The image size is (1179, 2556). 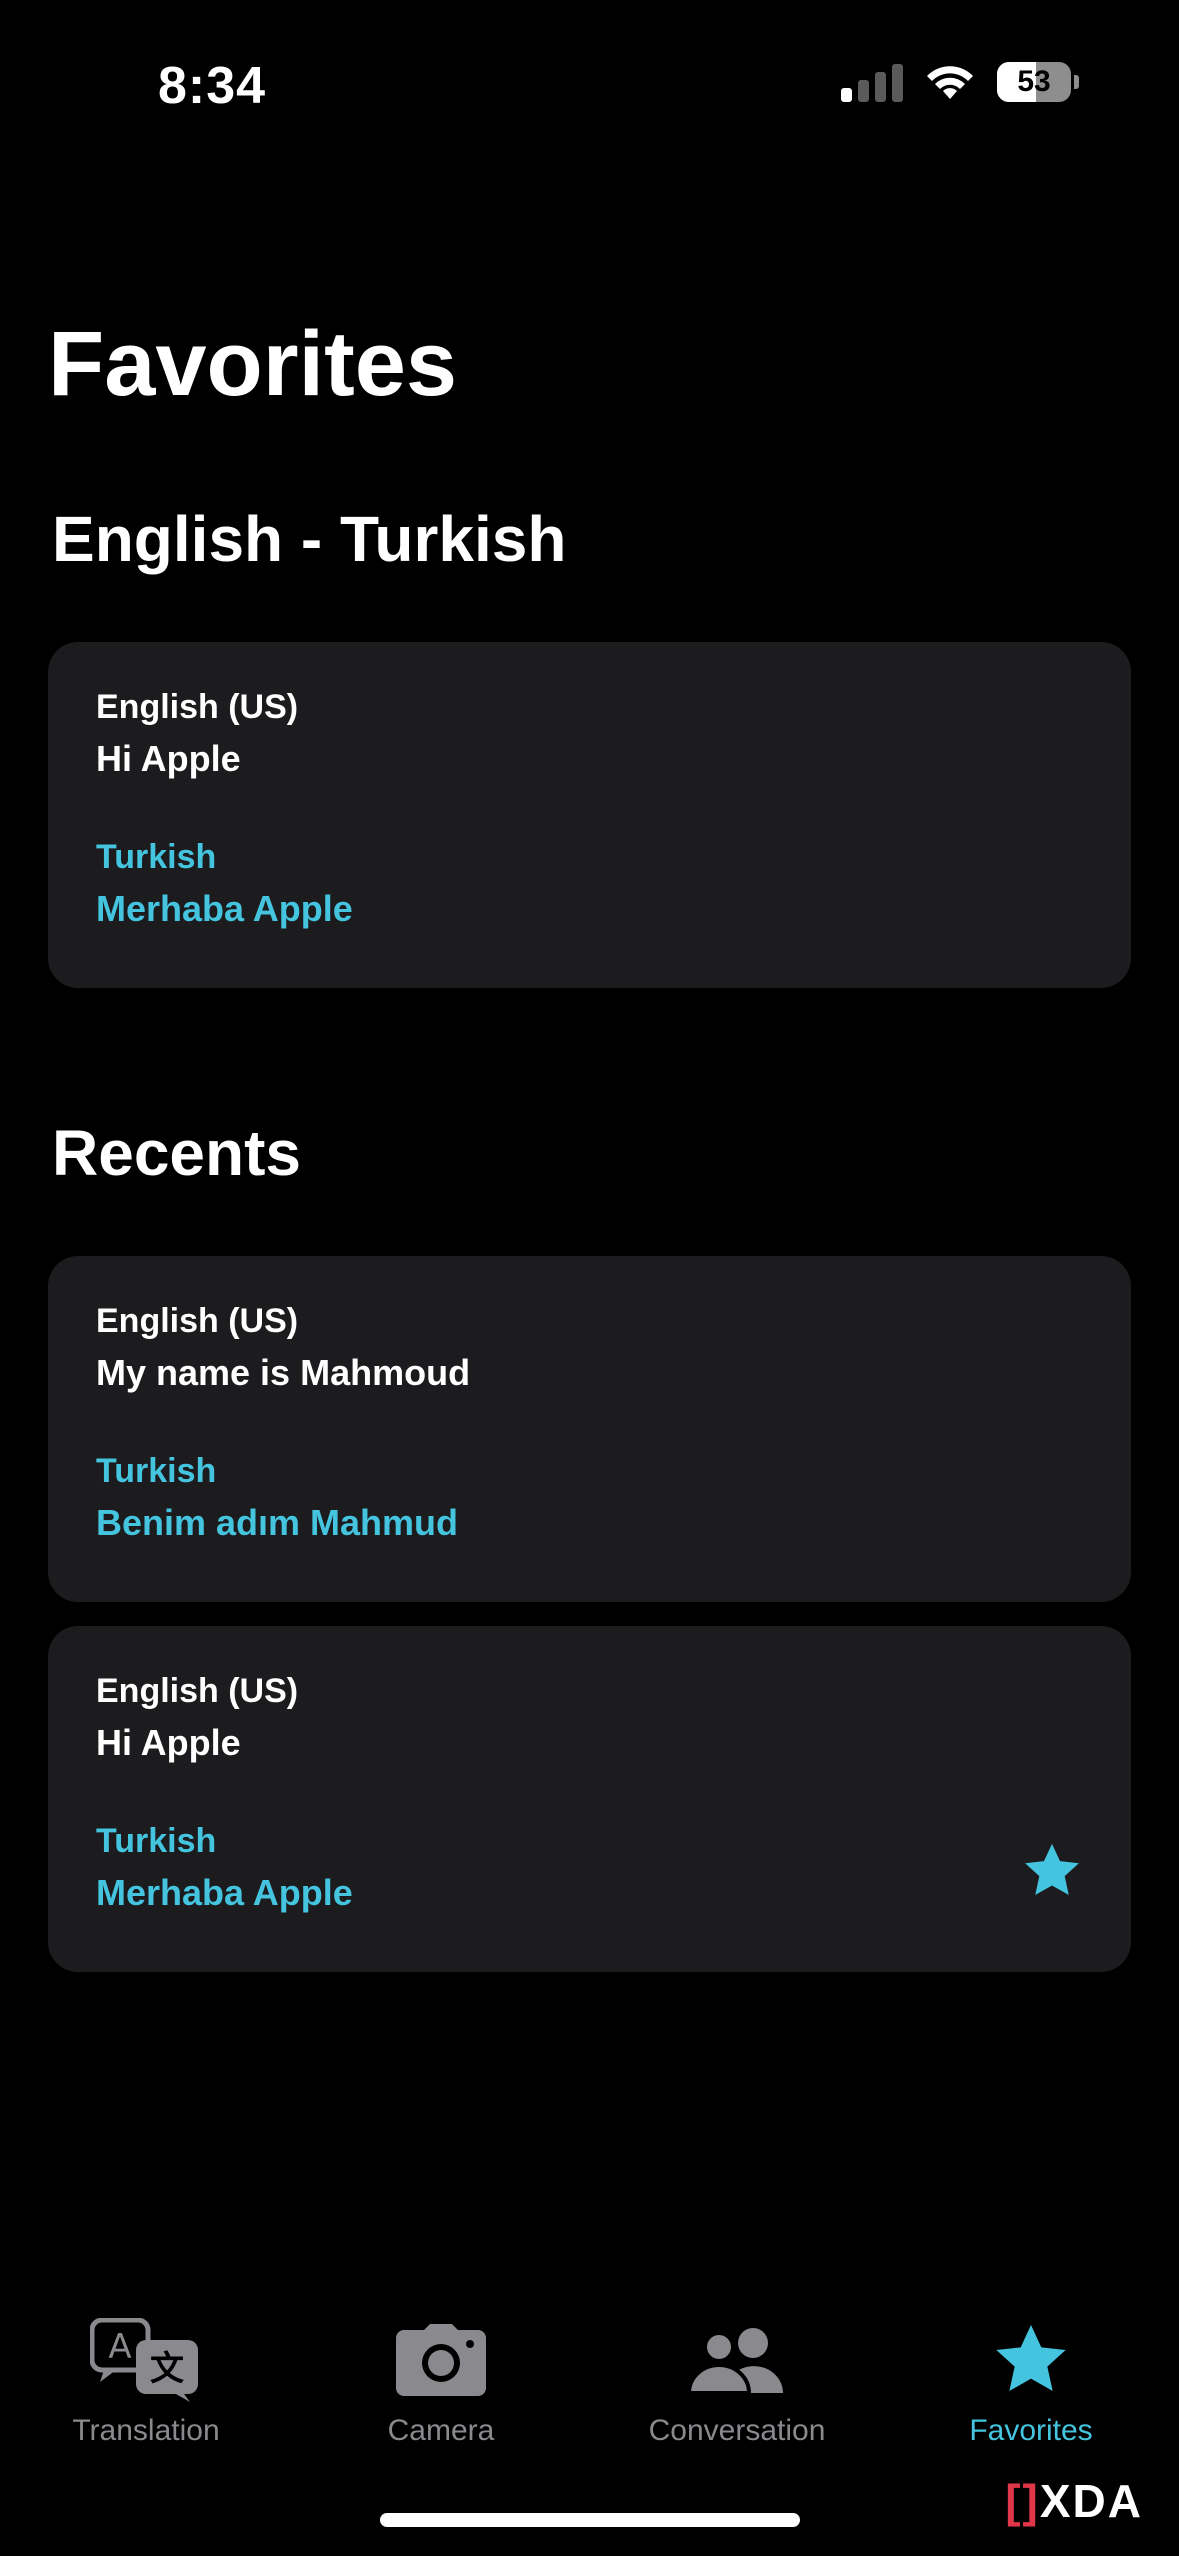 What do you see at coordinates (119, 2347) in the screenshot?
I see `svg-text: A` at bounding box center [119, 2347].